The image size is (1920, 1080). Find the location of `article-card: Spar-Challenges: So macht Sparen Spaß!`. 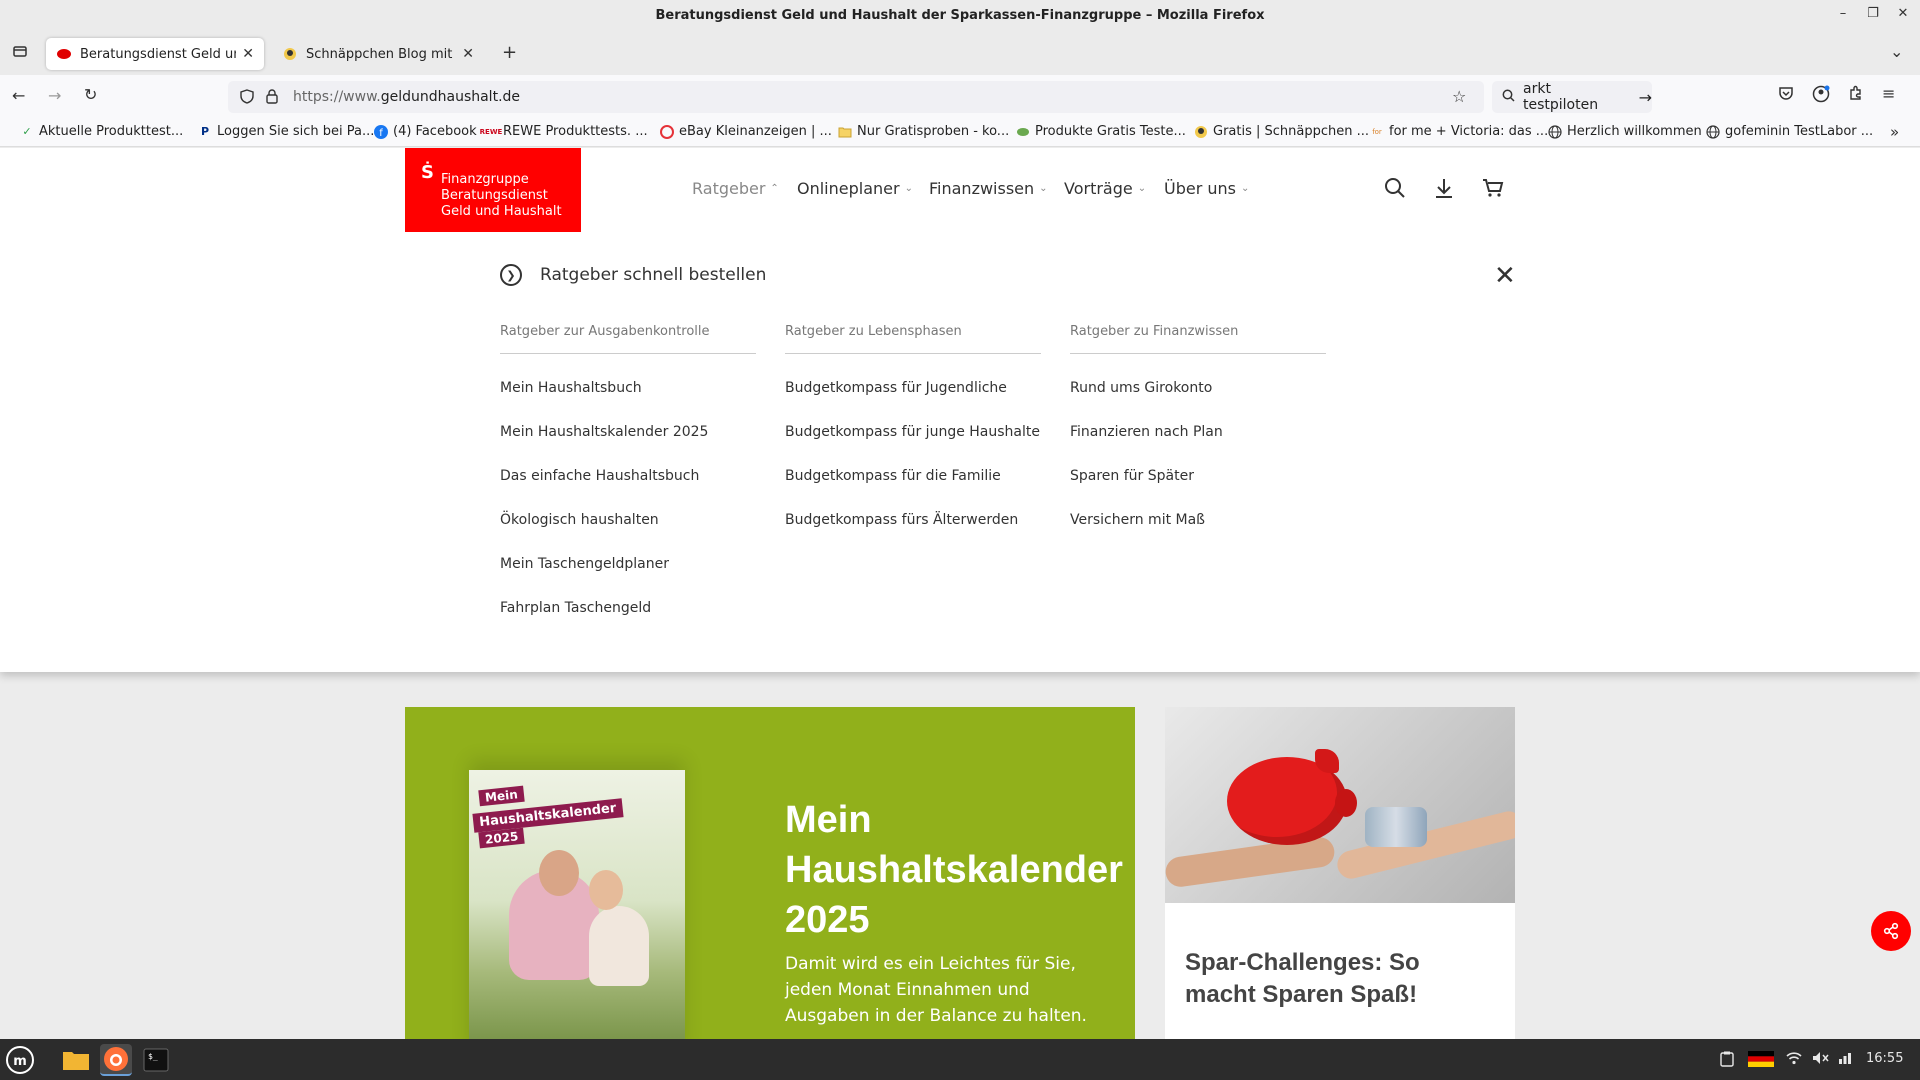

article-card: Spar-Challenges: So macht Sparen Spaß! is located at coordinates (1340, 873).